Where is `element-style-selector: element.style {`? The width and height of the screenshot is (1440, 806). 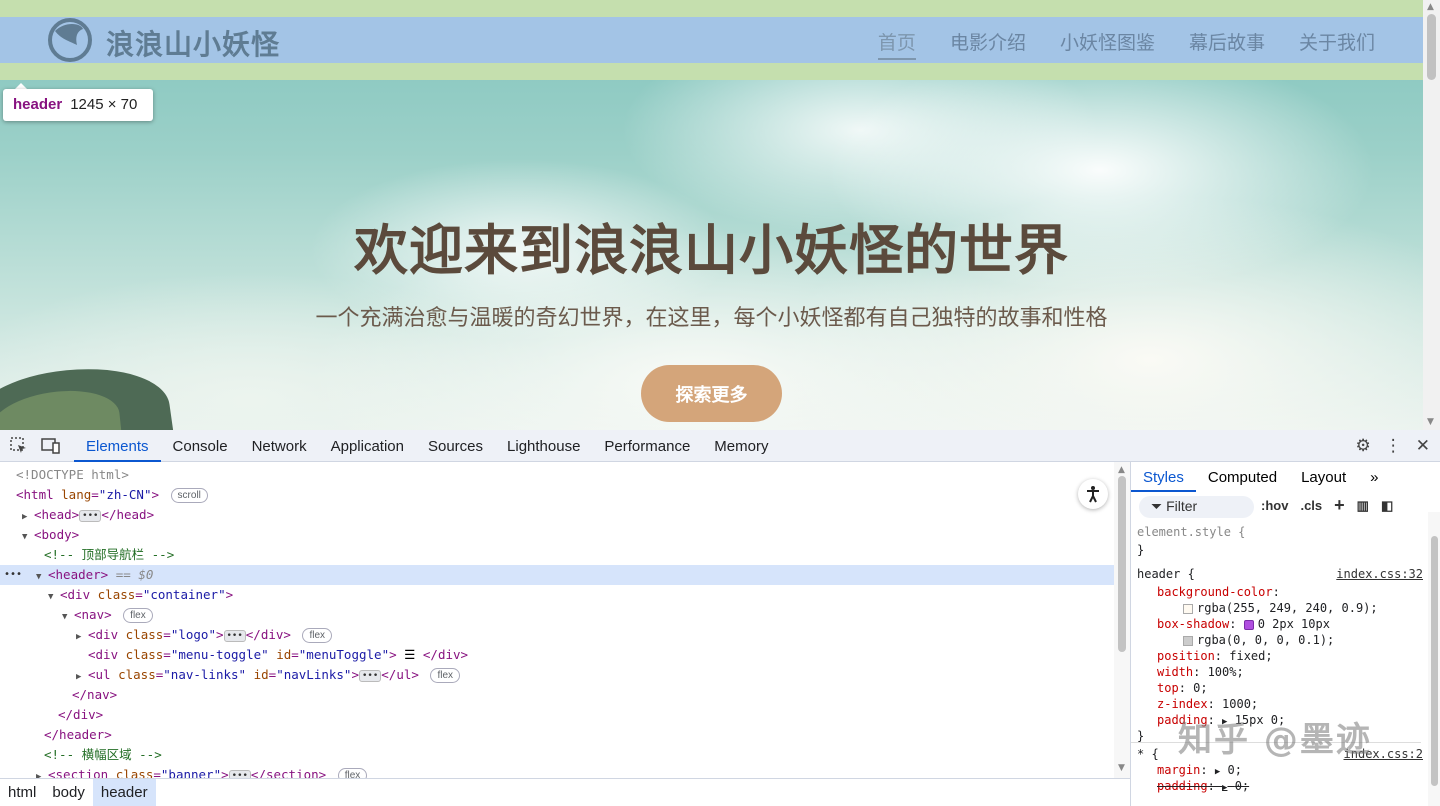
element-style-selector: element.style { is located at coordinates (1191, 532).